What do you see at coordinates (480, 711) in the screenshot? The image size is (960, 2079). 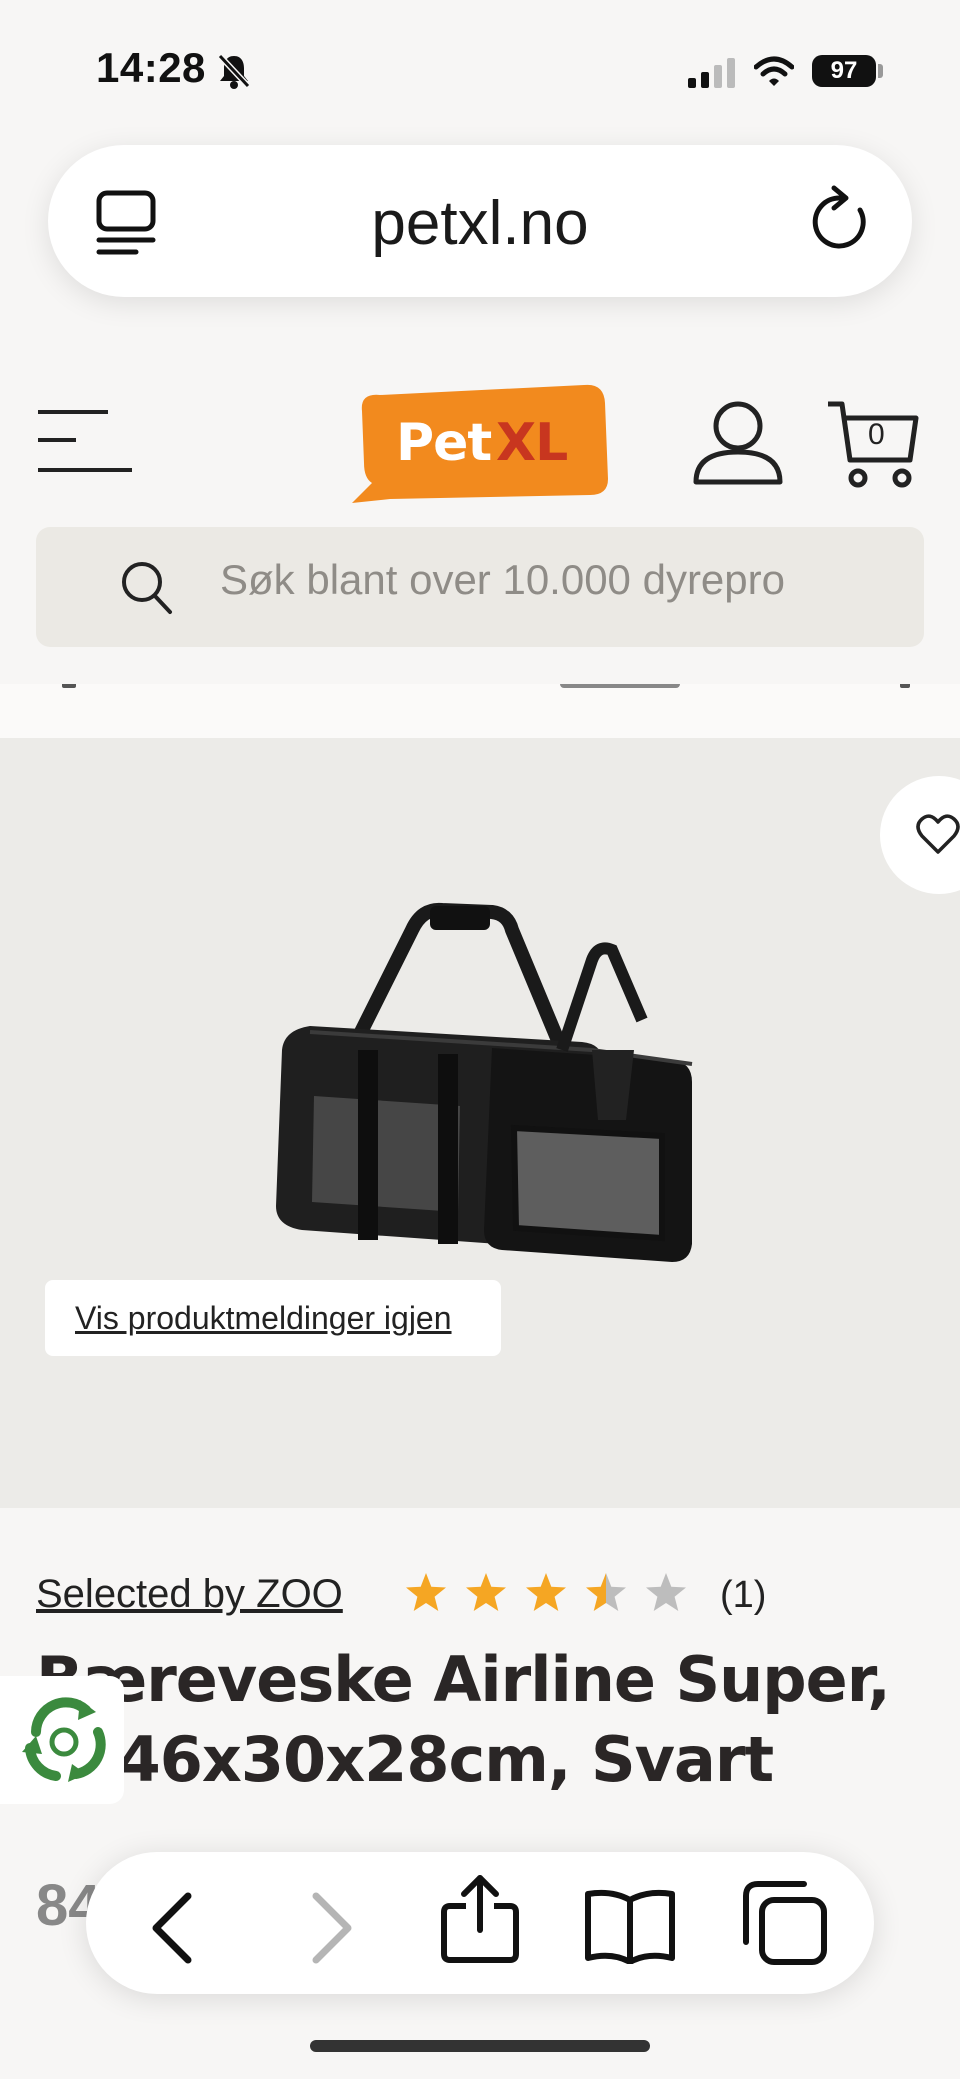 I see `breadcrumb-row-cut-off` at bounding box center [480, 711].